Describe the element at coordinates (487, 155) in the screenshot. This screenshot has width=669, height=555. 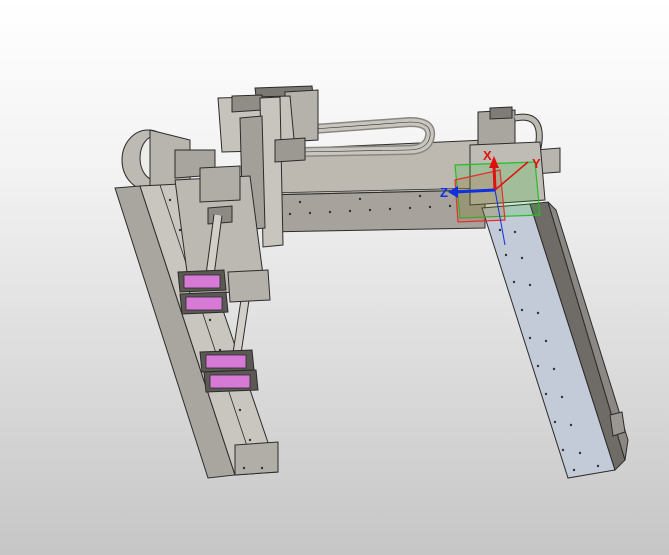
I see `x-axis-label: X` at that location.